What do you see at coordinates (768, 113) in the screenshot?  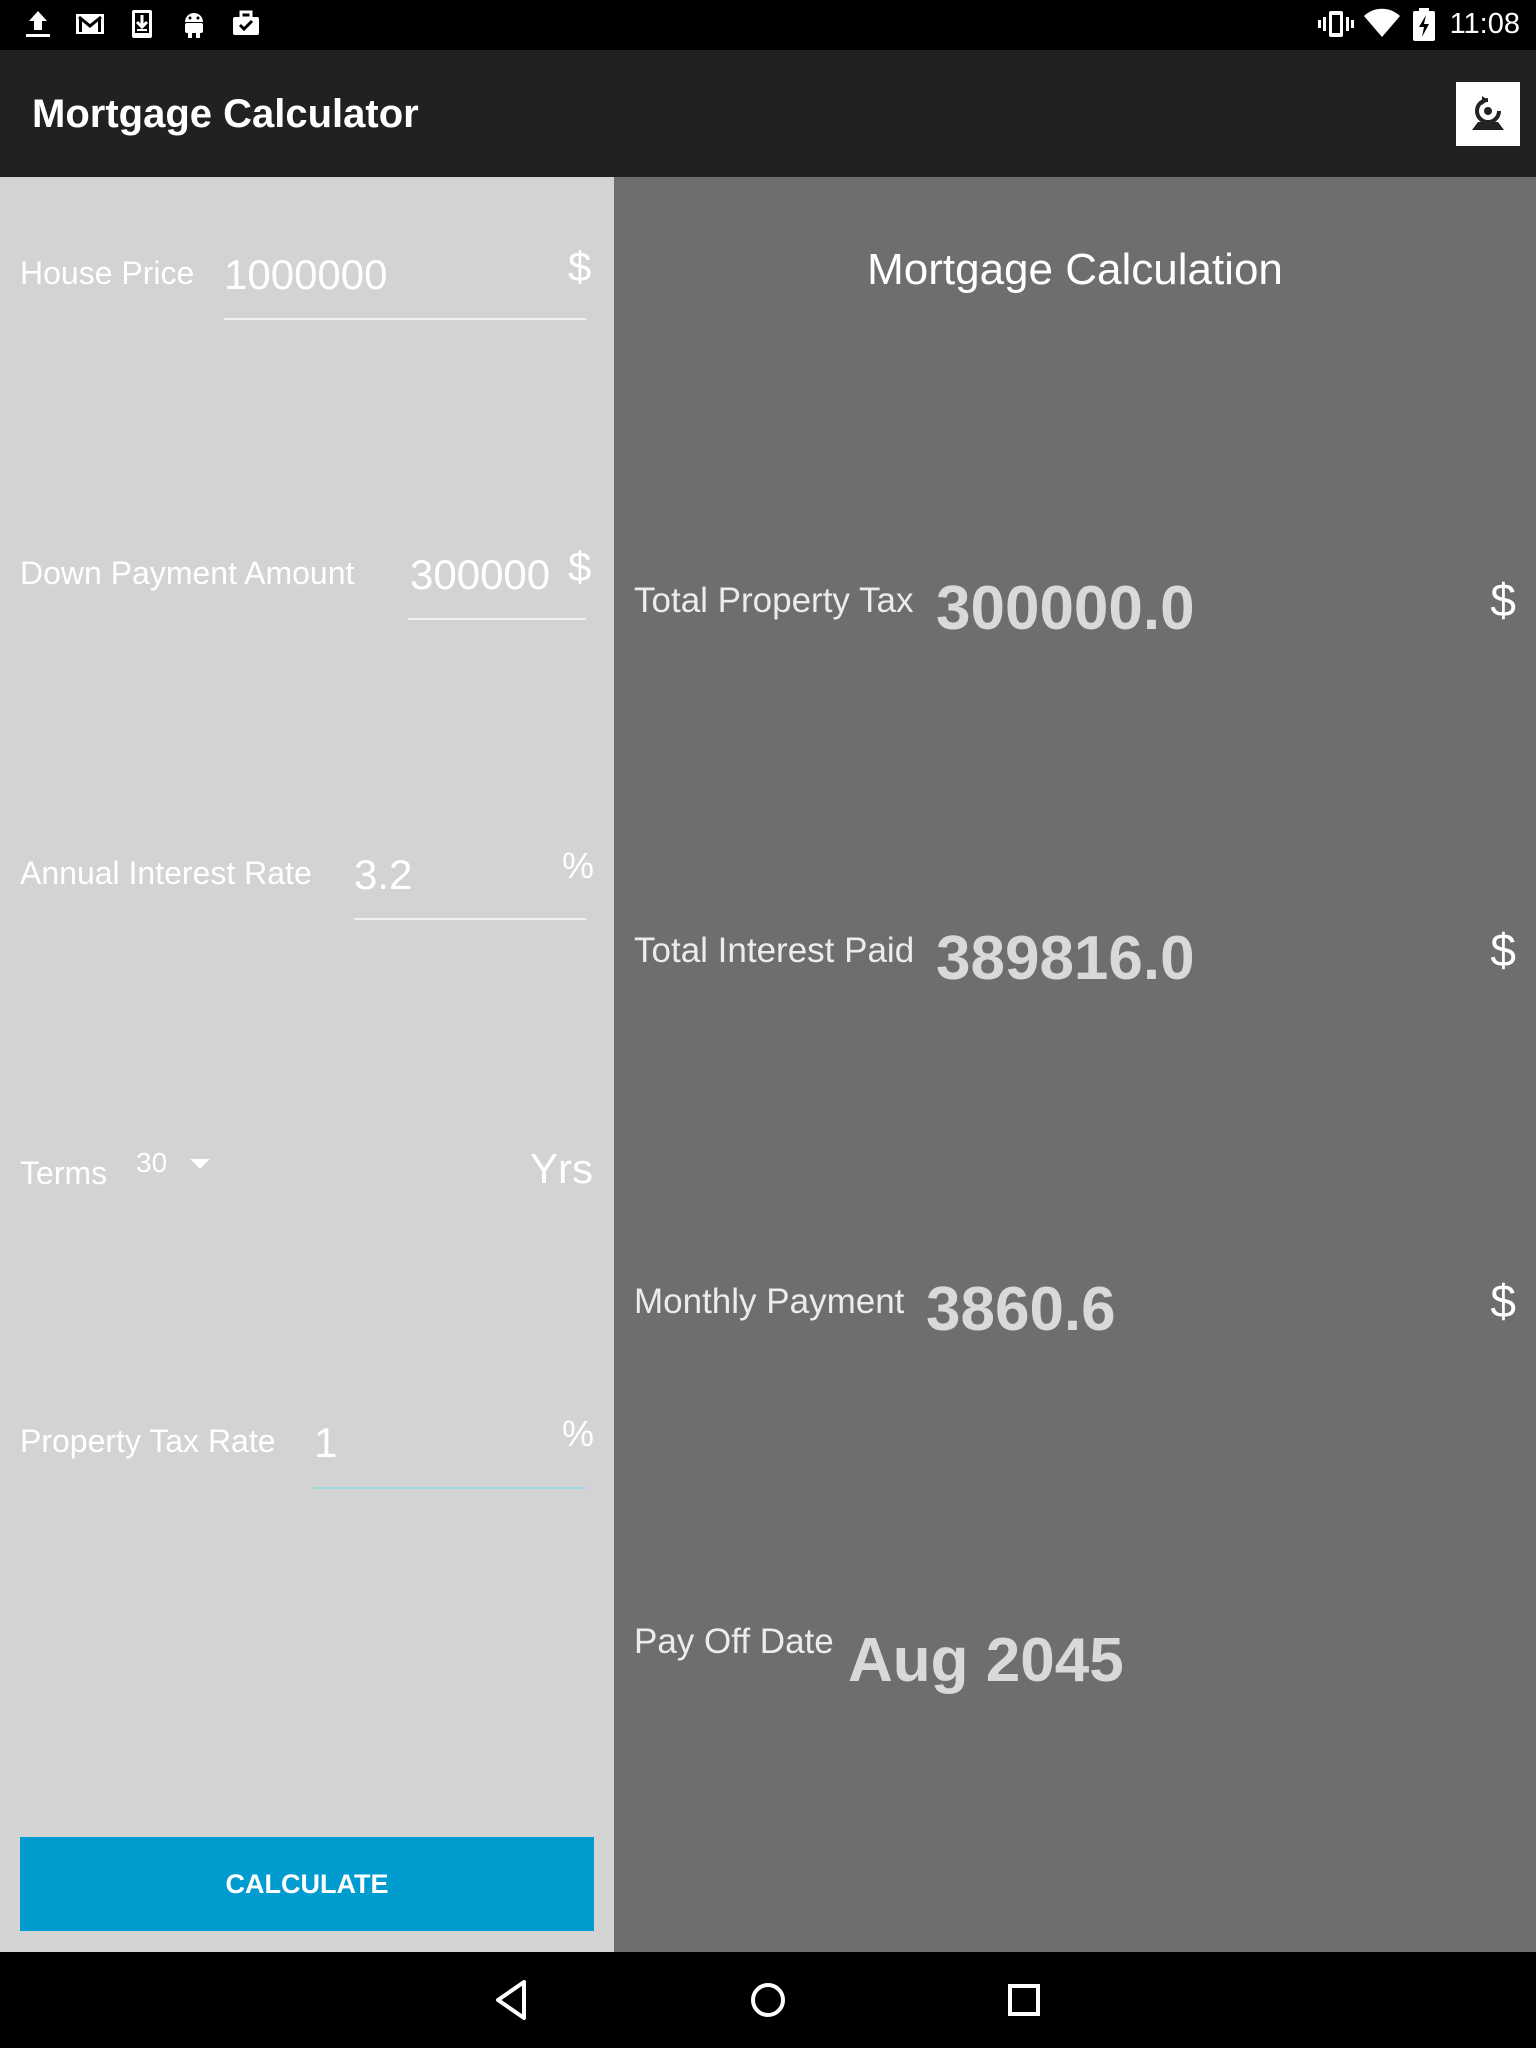 I see `app-bar: Mortgage Calculator` at bounding box center [768, 113].